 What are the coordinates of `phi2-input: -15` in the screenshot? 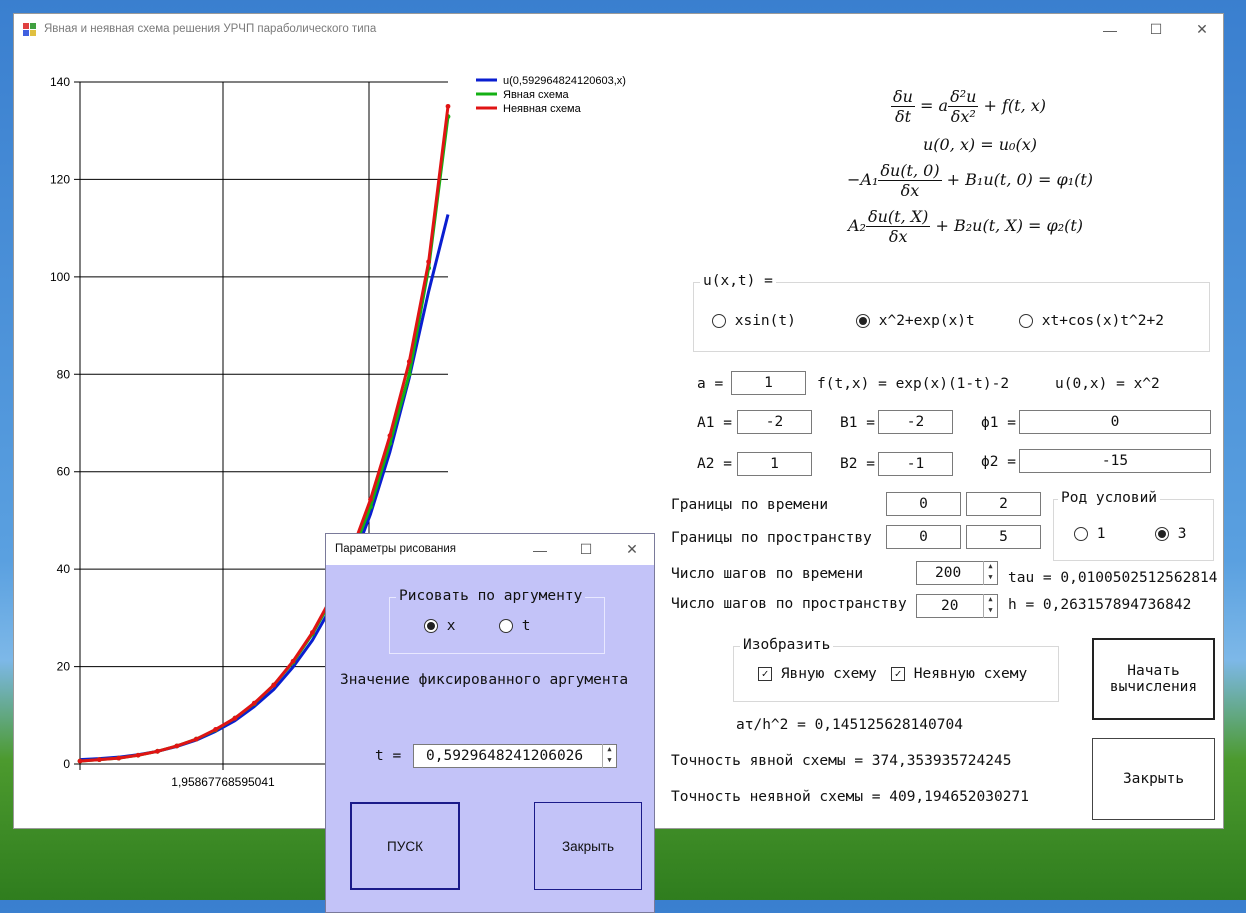 It's located at (1115, 461).